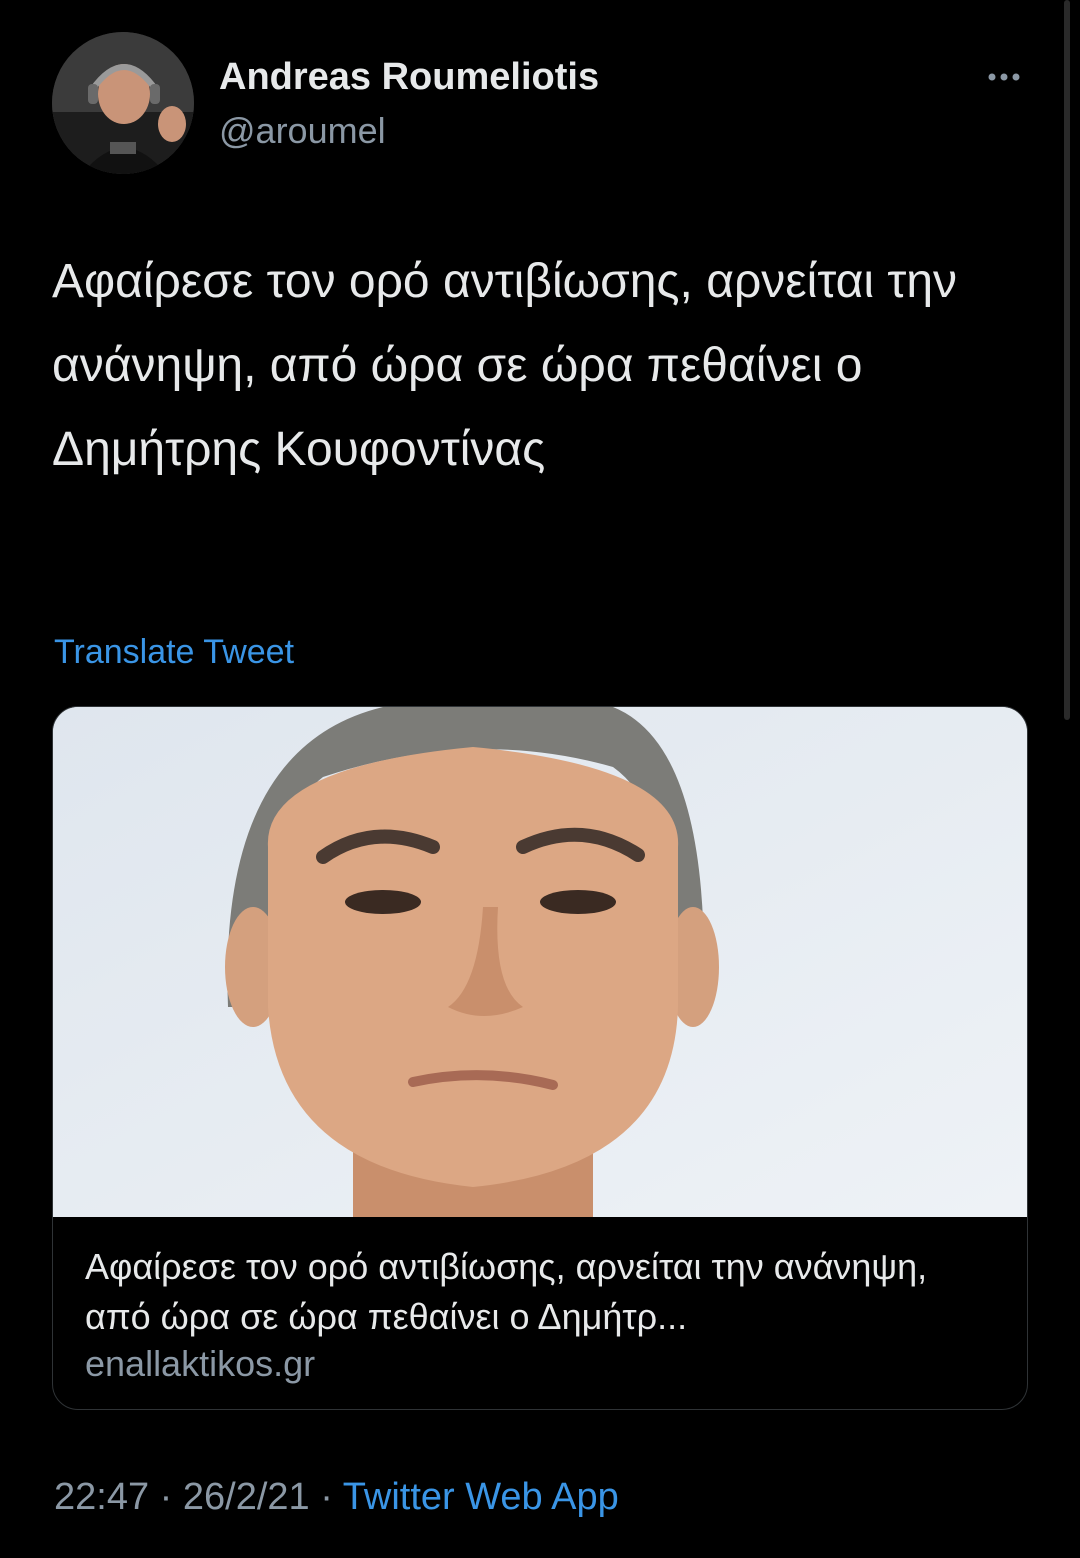  I want to click on tweet-source-link: Twitter Web App, so click(481, 1497).